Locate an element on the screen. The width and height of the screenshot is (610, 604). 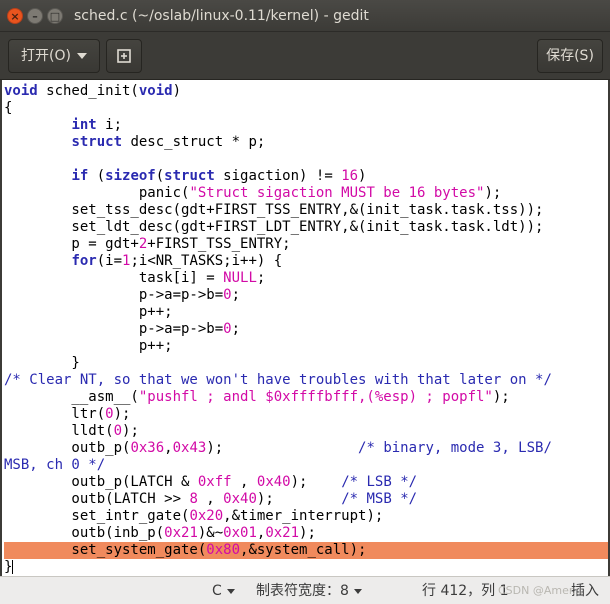
close-icon: × is located at coordinates (15, 16).